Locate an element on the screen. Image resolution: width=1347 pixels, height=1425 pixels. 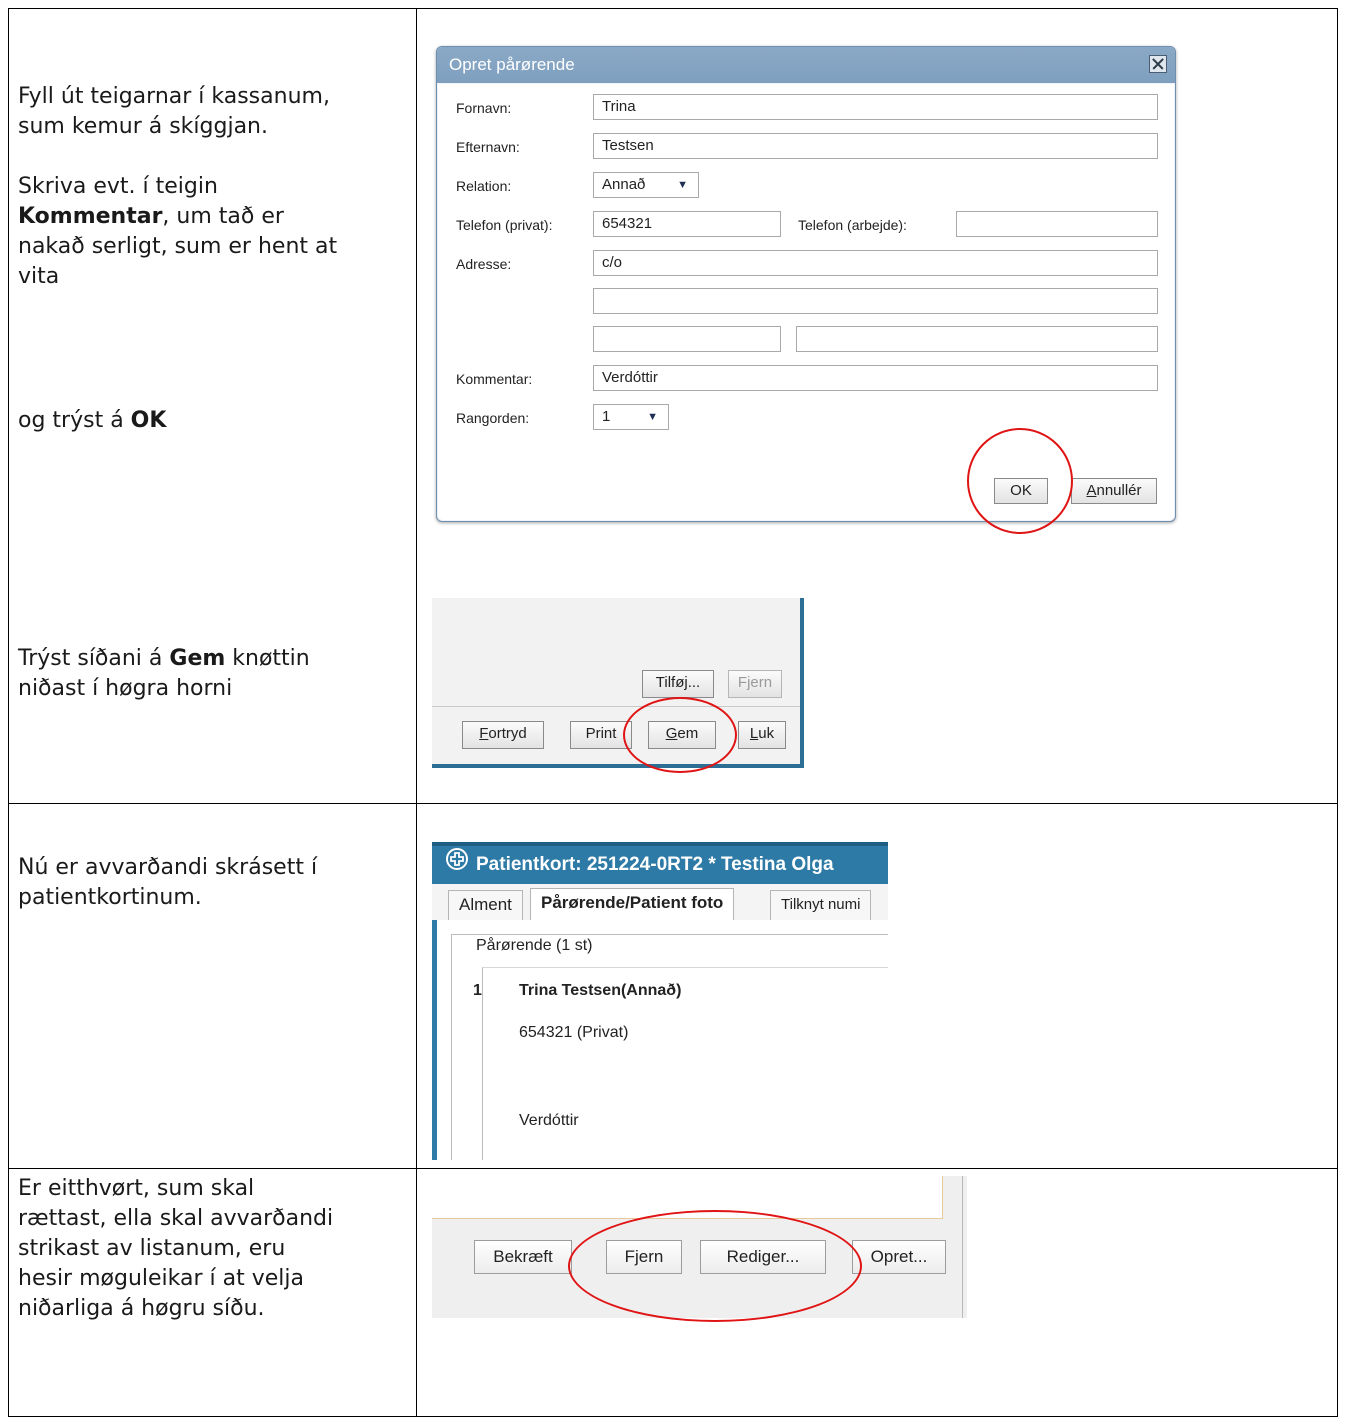
toolbar-separator is located at coordinates (616, 706).